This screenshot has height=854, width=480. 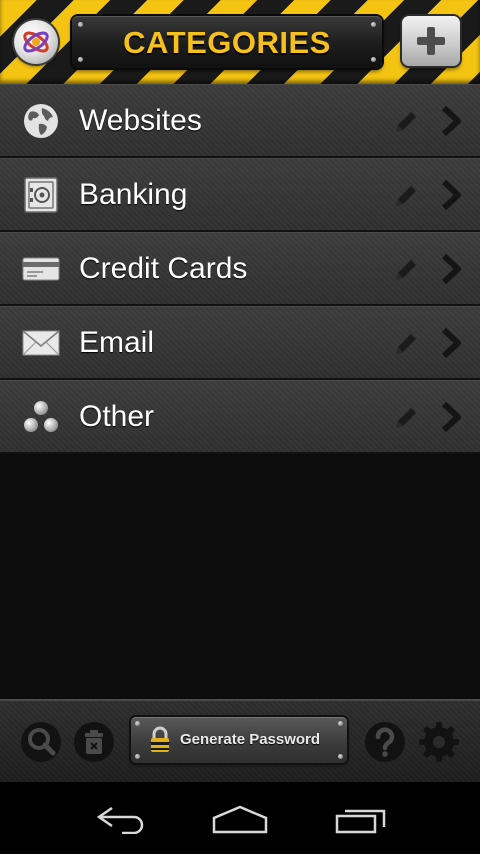 I want to click on plus-icon, so click(x=431, y=41).